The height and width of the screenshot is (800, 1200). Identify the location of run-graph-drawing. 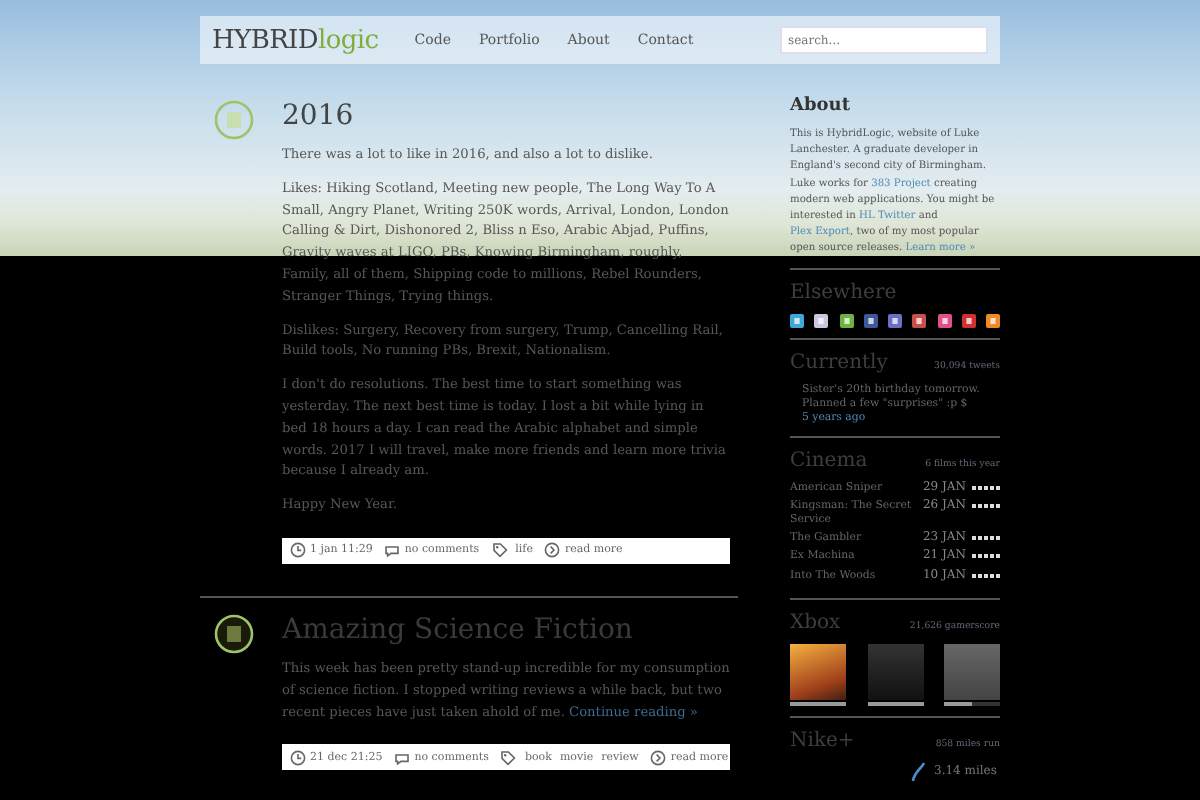
(918, 771).